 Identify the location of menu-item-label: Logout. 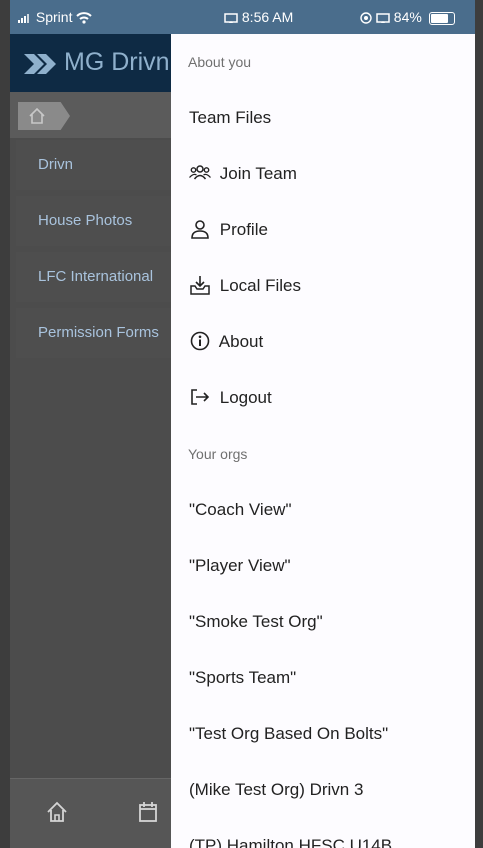
(245, 397).